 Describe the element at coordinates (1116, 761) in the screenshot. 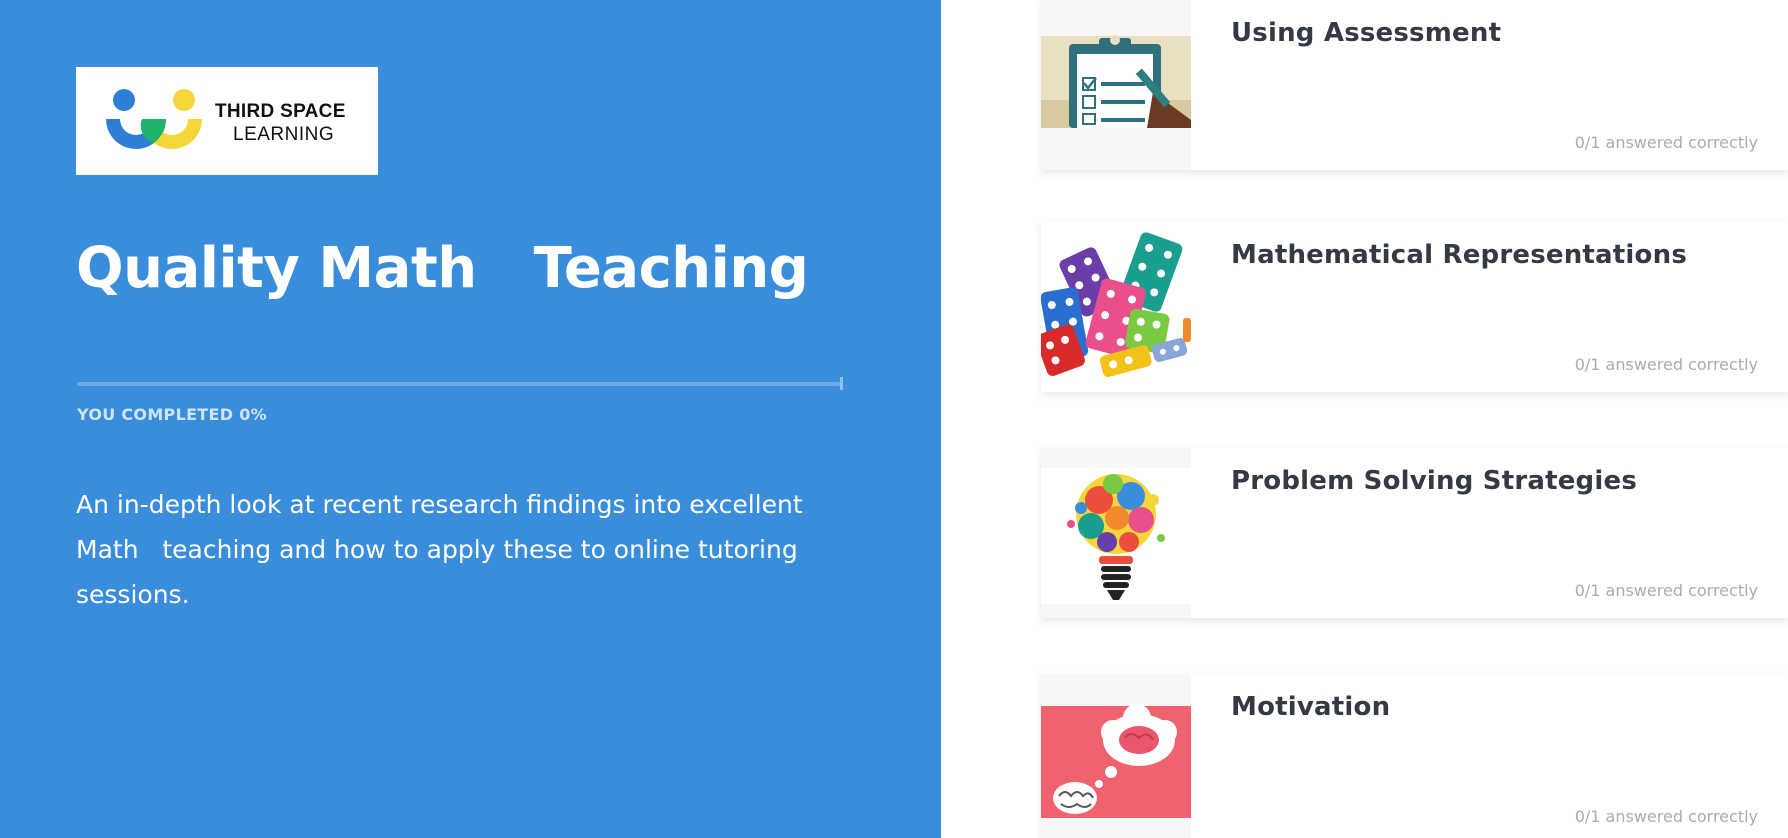

I see `brain-thought-bubble-icon` at that location.